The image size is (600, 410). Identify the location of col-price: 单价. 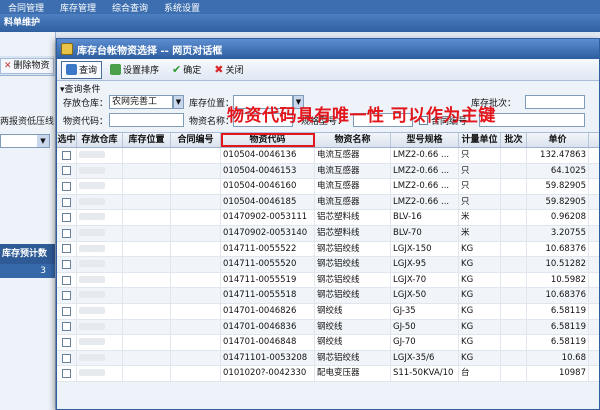
(558, 140).